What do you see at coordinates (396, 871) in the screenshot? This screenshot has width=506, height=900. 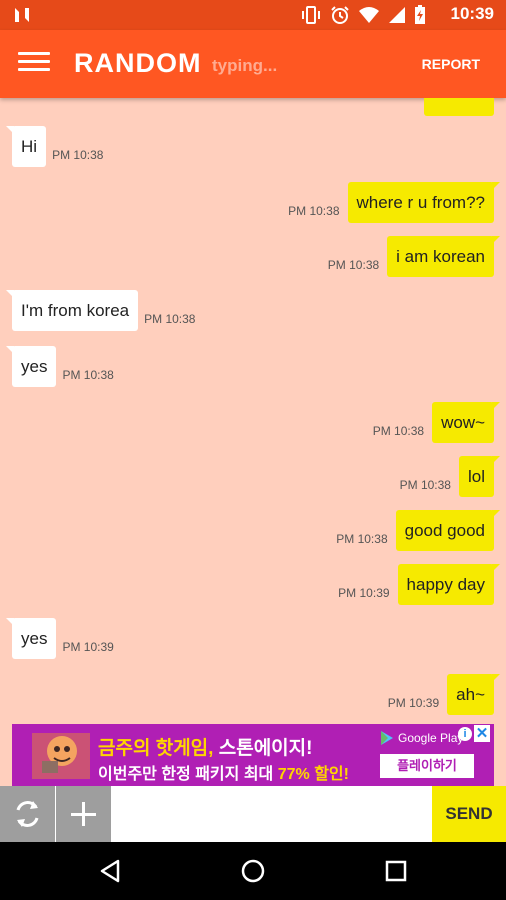 I see `recents-icon` at bounding box center [396, 871].